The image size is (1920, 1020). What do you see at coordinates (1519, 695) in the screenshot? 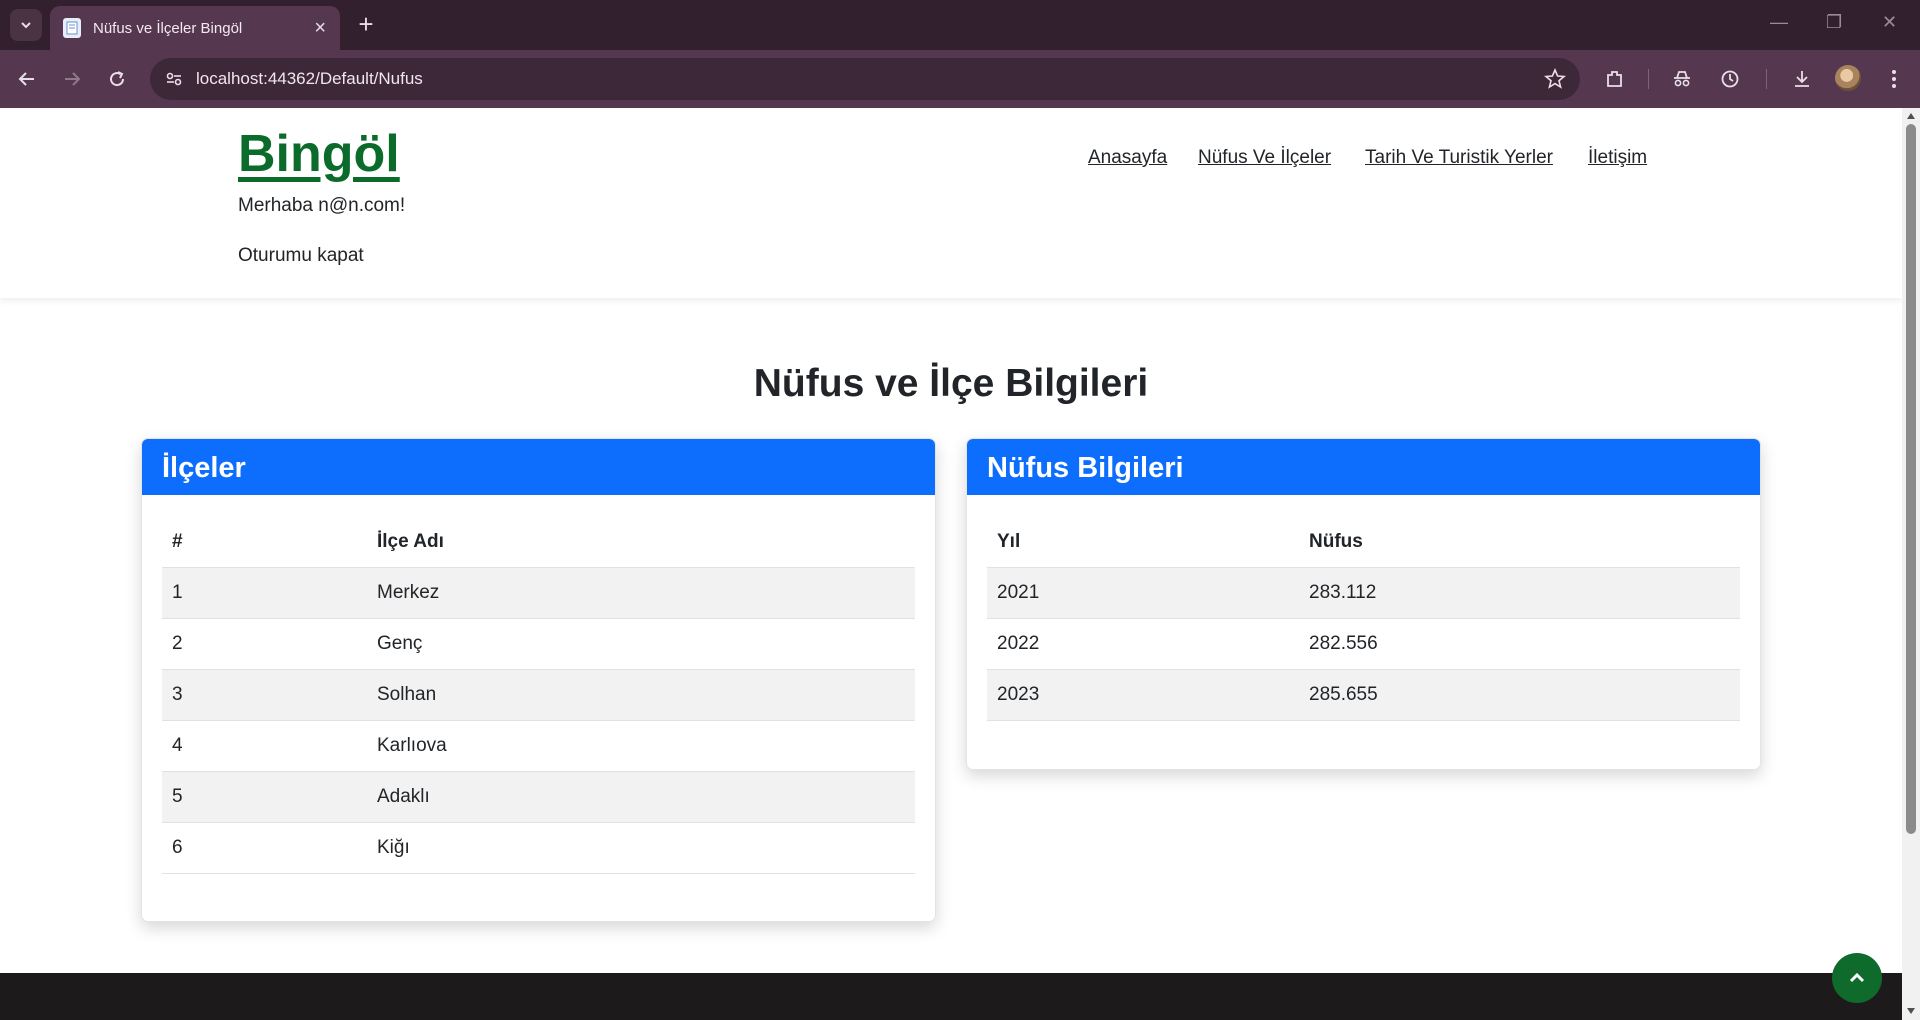
I see `table-cell: 285.655` at bounding box center [1519, 695].